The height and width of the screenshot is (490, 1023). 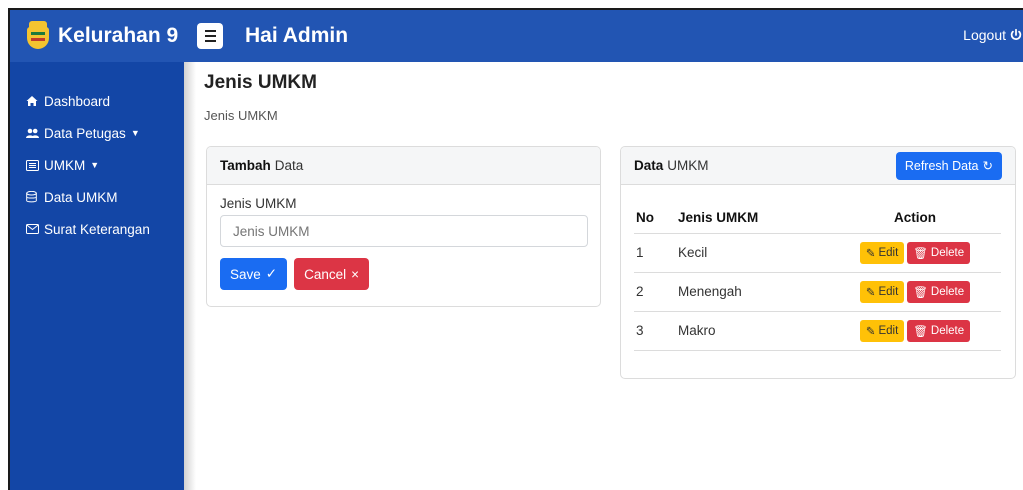 I want to click on table-row: 1 Kecil ✎ Edit 🗑 Delete, so click(x=817, y=253).